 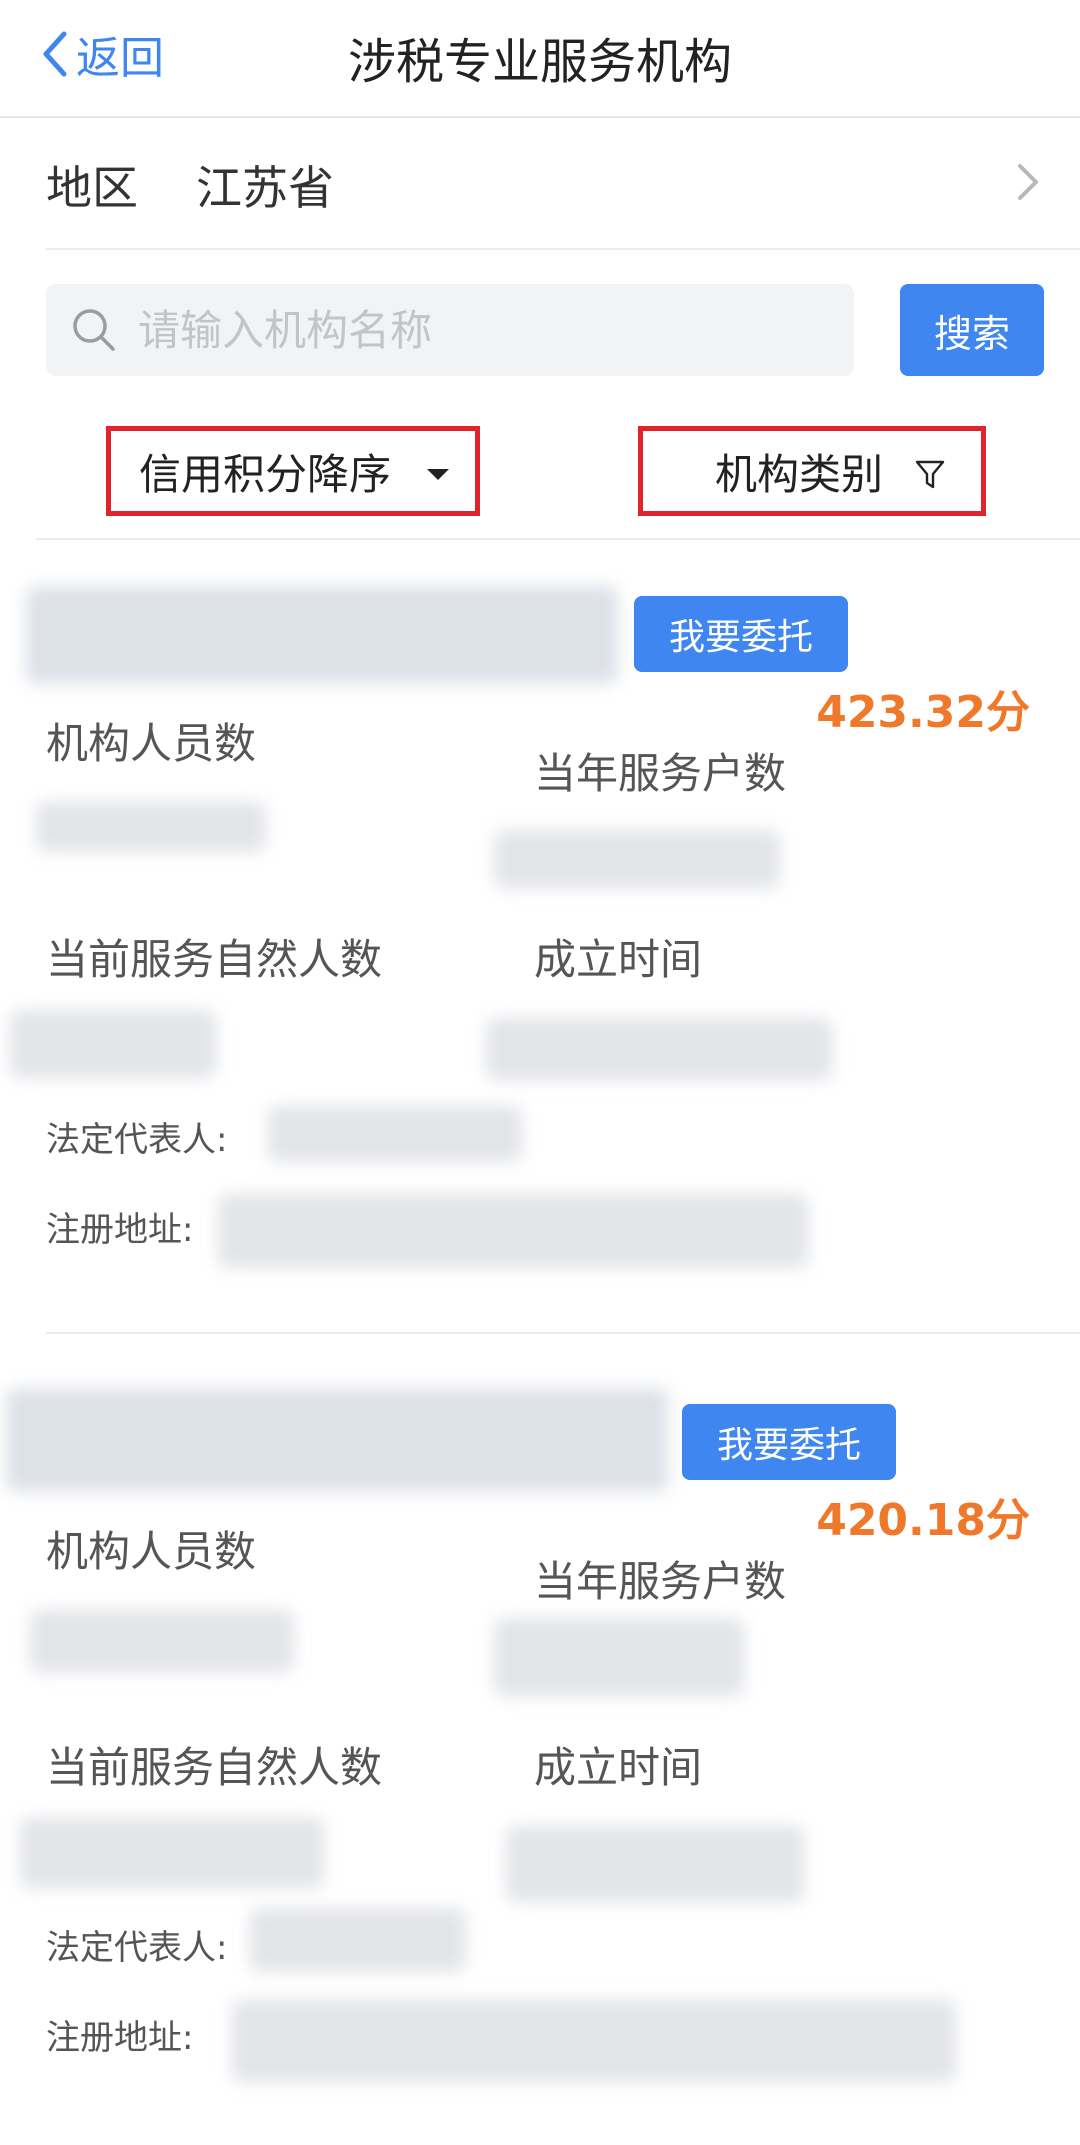 I want to click on credit-score: 423.32分, so click(x=923, y=712).